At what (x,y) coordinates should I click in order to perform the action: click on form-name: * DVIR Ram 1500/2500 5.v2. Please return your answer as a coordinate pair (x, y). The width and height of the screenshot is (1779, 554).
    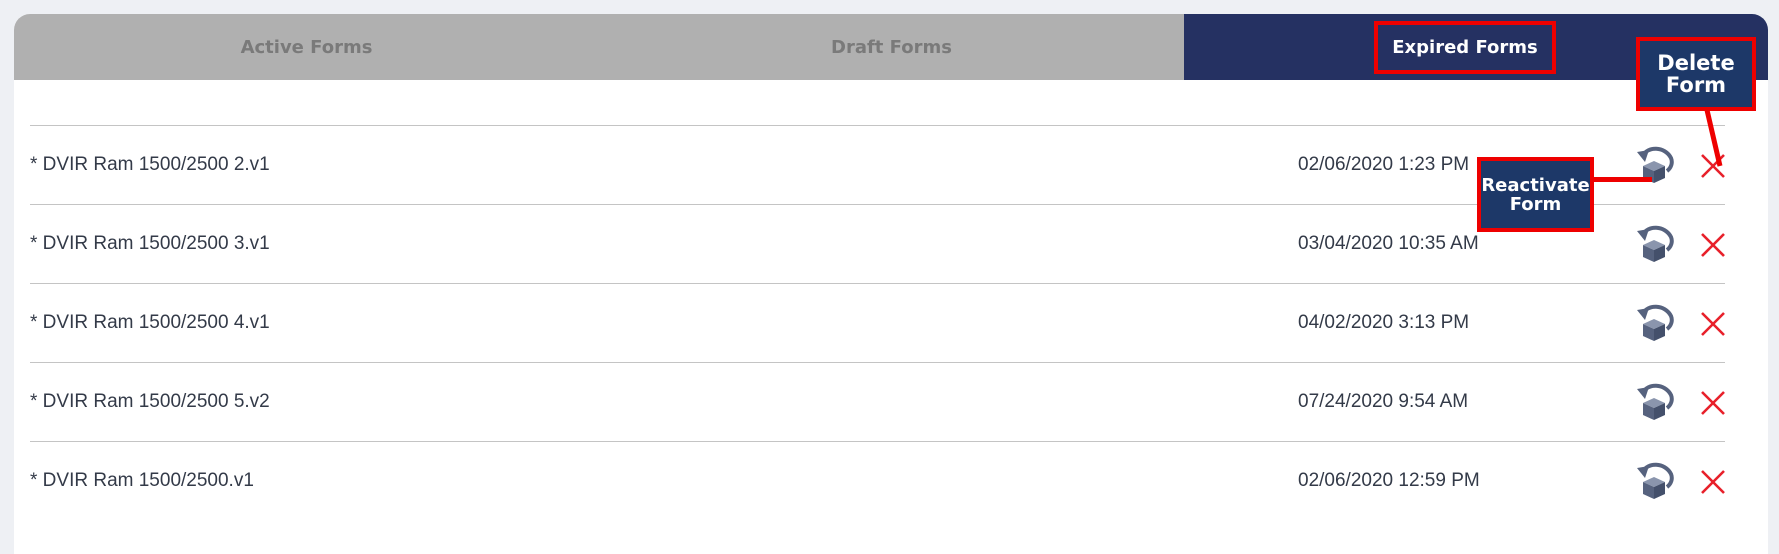
    Looking at the image, I should click on (150, 401).